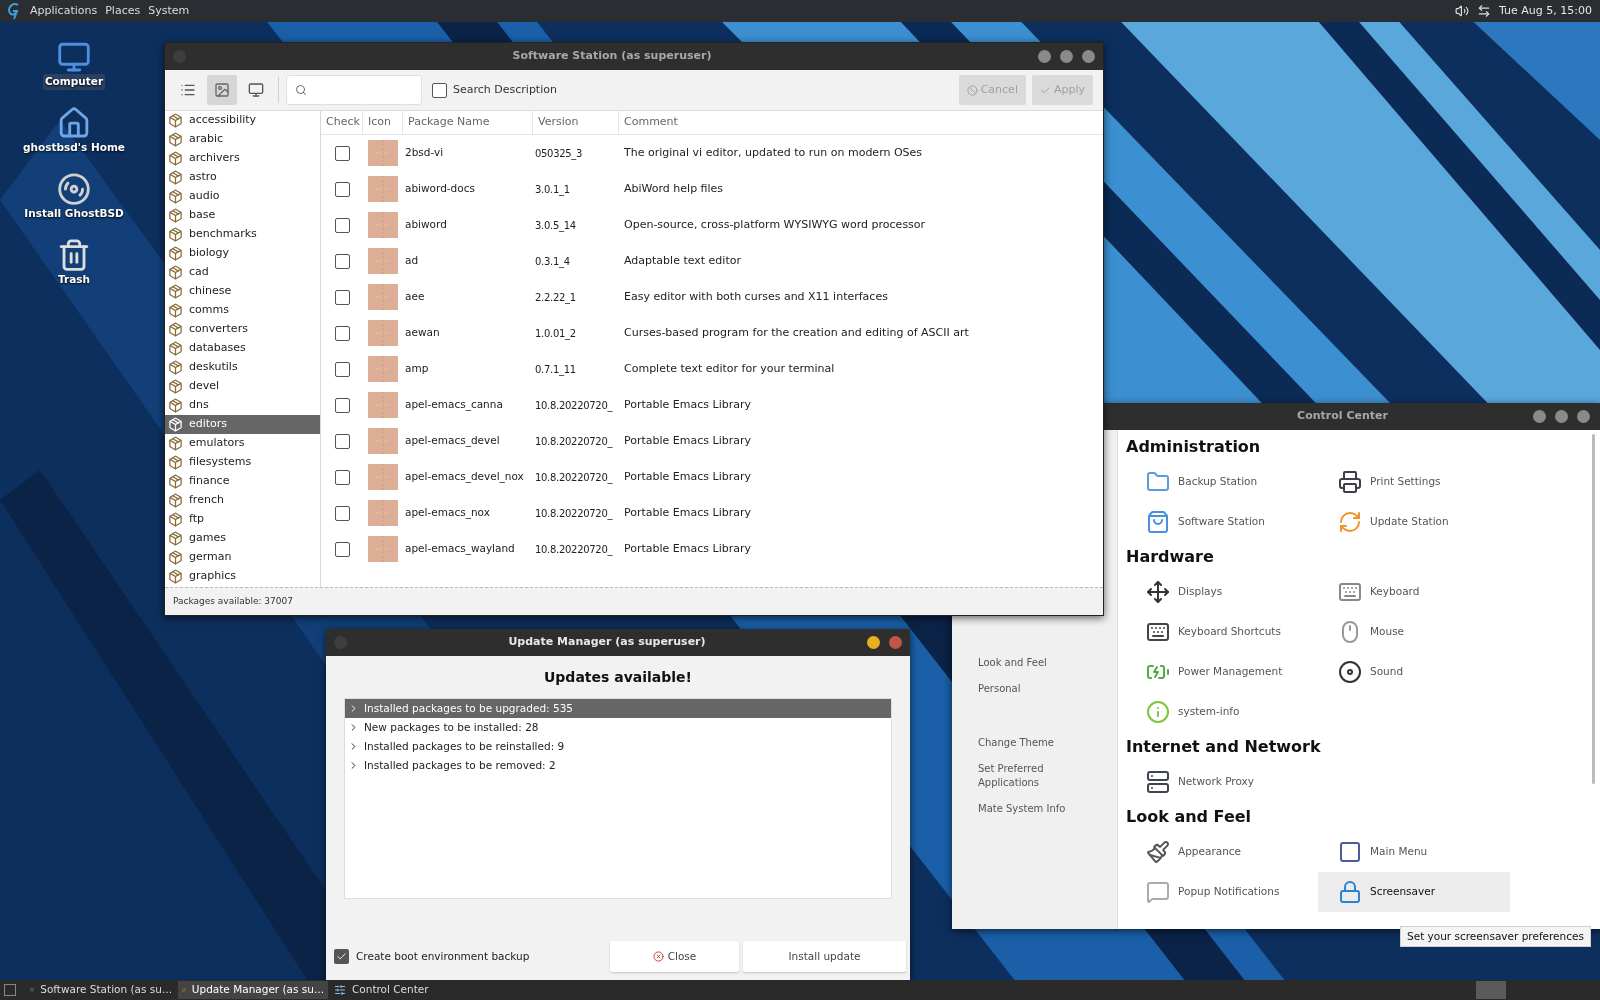  I want to click on table-row: apel-emacs_nox 10.8.20220720_ Portable Emacs Library, so click(712, 513).